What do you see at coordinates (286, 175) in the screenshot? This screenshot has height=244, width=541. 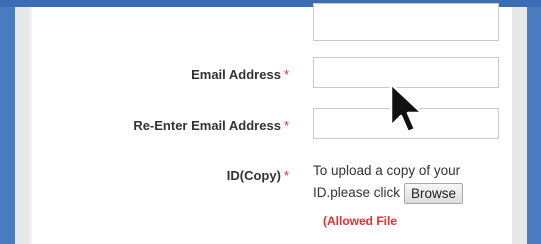 I see `id-copy-required-mark: *` at bounding box center [286, 175].